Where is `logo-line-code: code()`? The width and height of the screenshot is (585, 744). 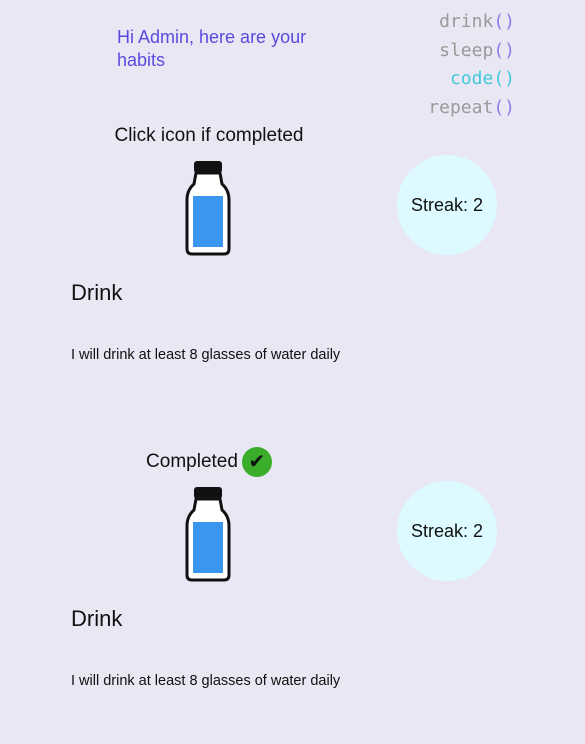
logo-line-code: code() is located at coordinates (471, 79).